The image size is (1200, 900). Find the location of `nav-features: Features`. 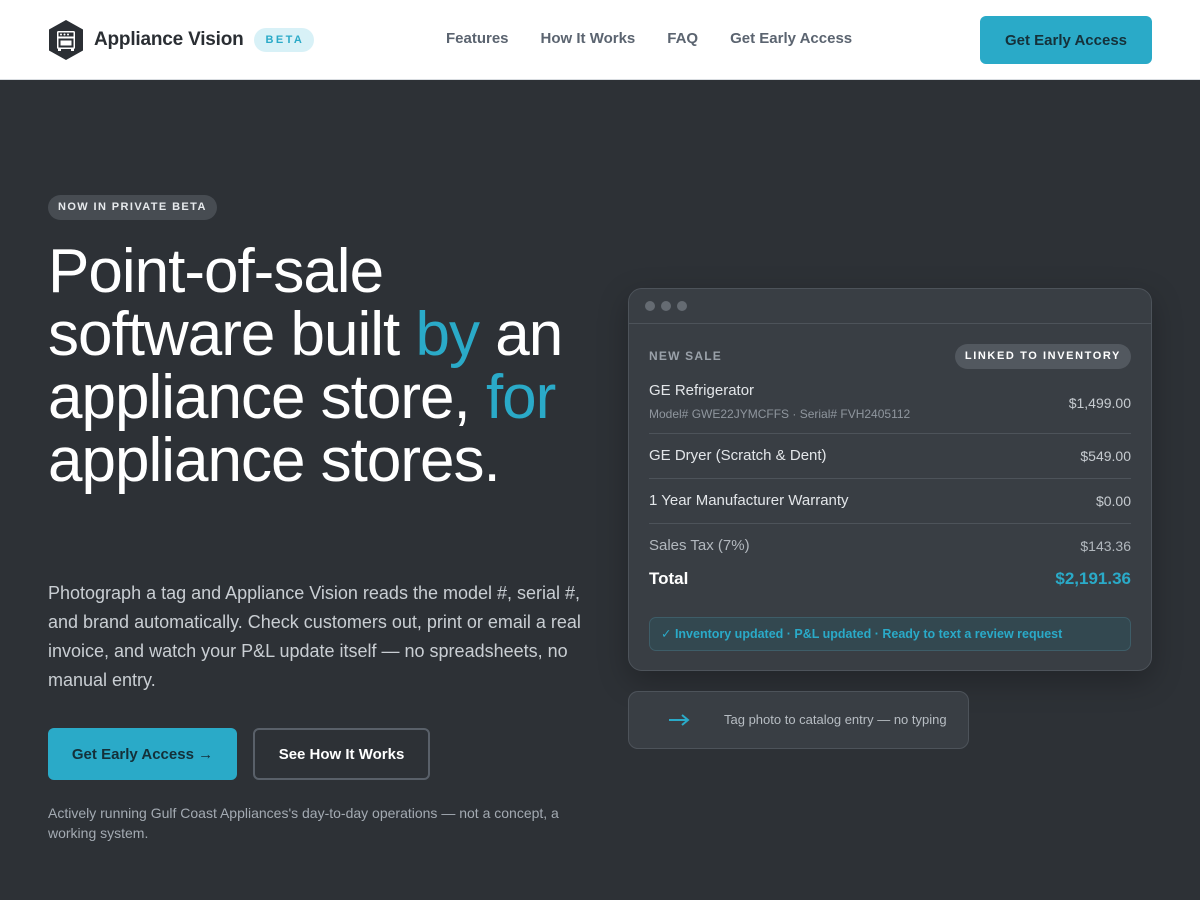

nav-features: Features is located at coordinates (477, 38).